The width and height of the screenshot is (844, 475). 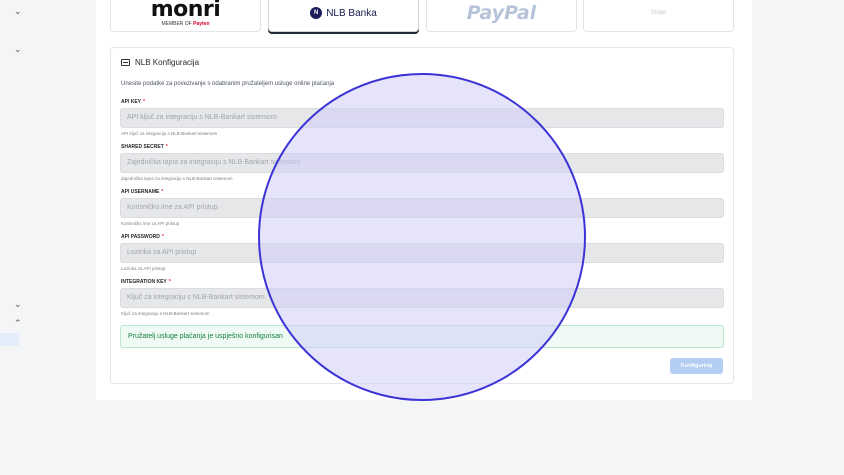 I want to click on field-hint-api-username: Korisničko ime za API pristup, so click(x=150, y=223).